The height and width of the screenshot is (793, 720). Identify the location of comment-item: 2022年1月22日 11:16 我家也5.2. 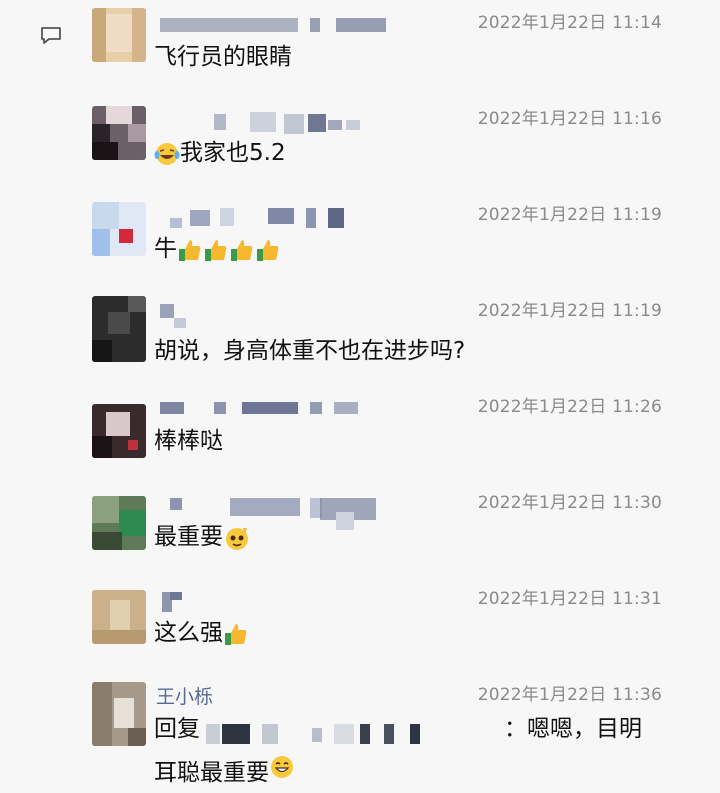
(360, 144).